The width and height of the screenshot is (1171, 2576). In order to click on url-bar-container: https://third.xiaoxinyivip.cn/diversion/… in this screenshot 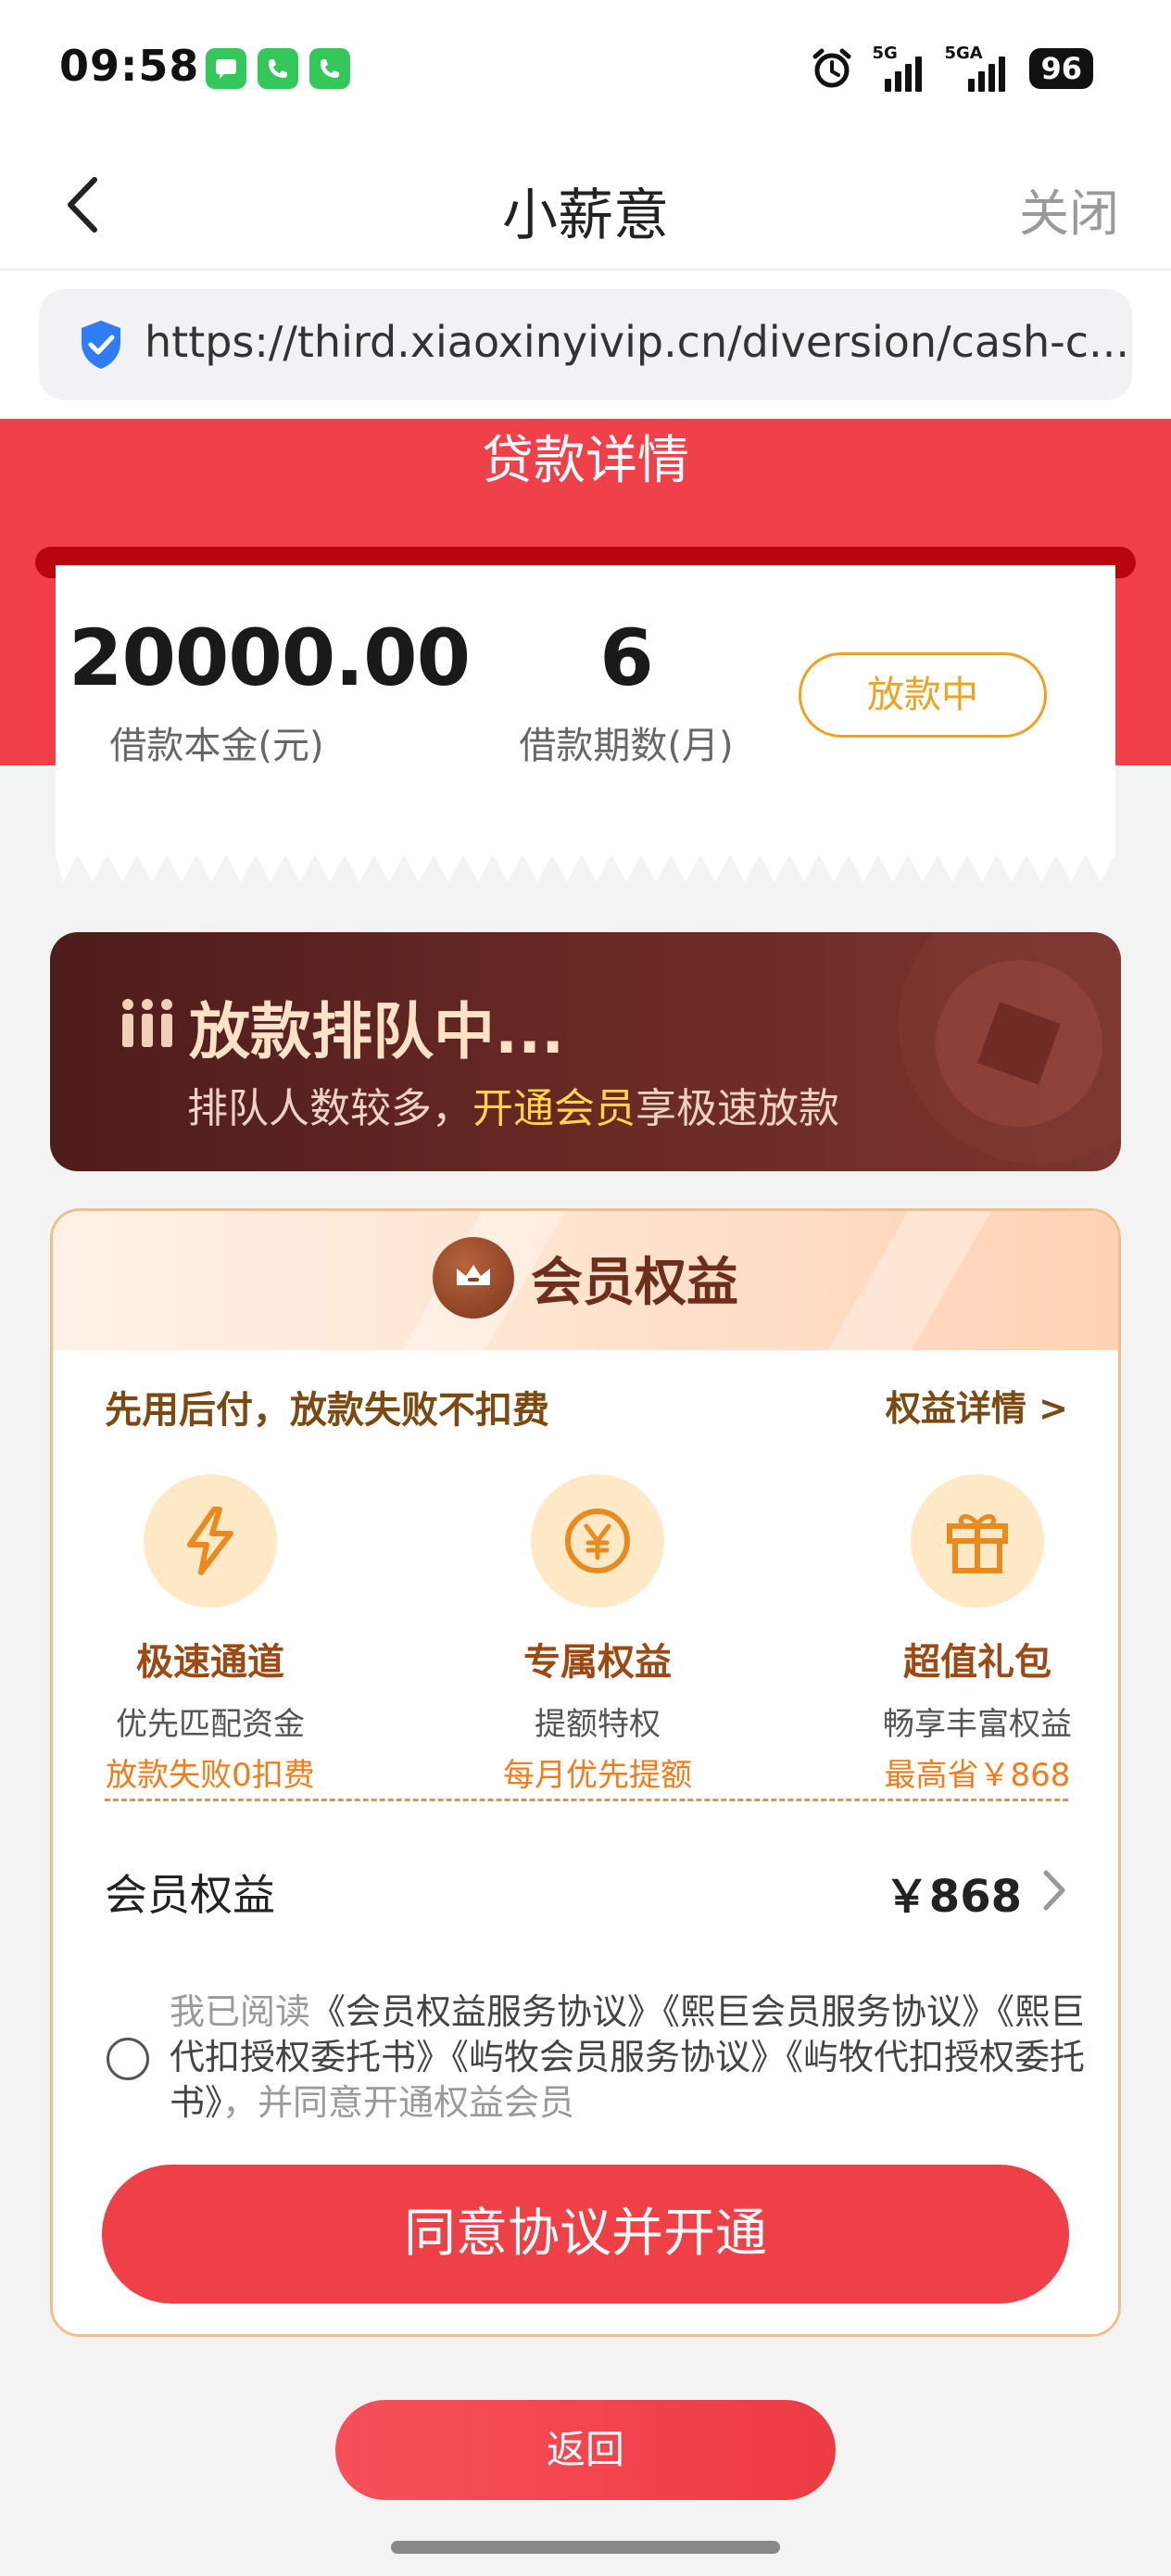, I will do `click(585, 345)`.